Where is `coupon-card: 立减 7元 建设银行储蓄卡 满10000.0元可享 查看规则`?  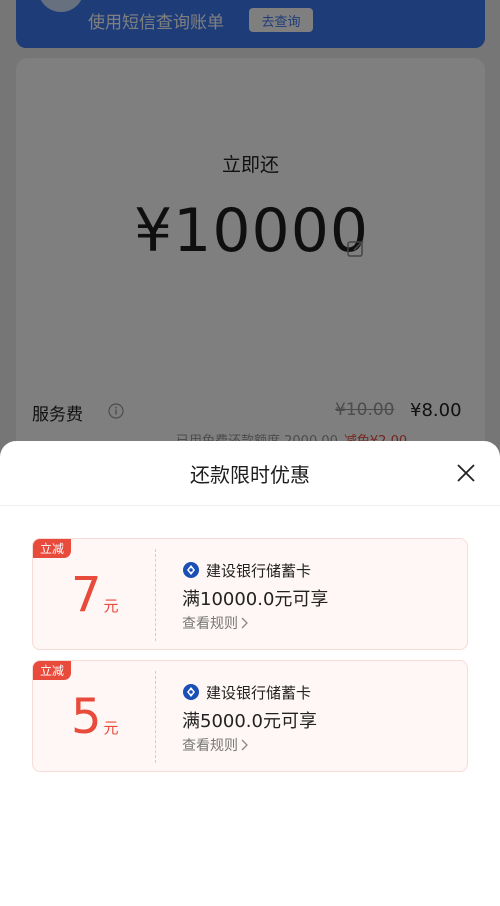 coupon-card: 立减 7元 建设银行储蓄卡 满10000.0元可享 查看规则 is located at coordinates (250, 594).